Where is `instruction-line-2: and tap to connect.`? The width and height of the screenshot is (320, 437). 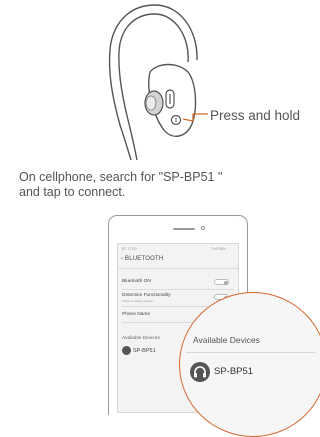 instruction-line-2: and tap to connect. is located at coordinates (72, 192).